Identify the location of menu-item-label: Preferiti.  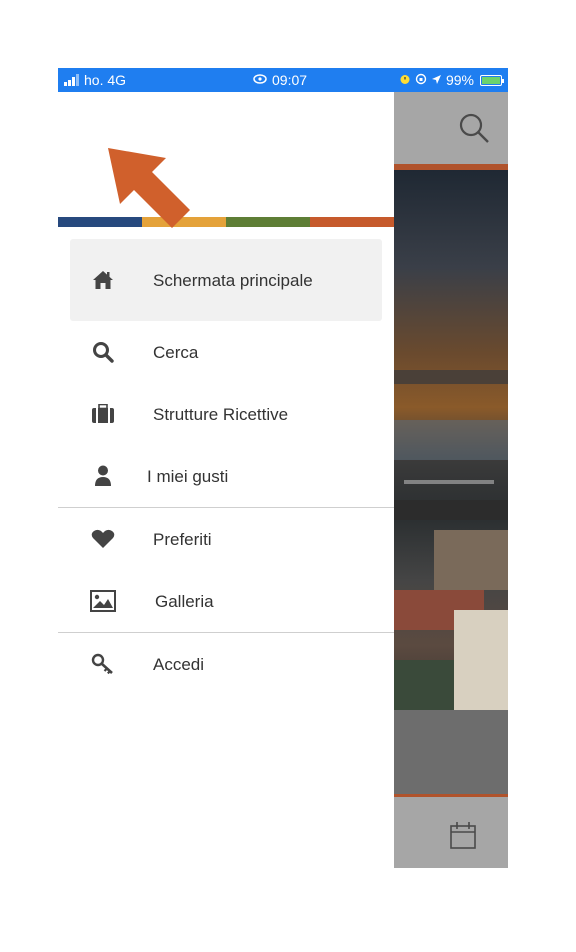
(182, 539).